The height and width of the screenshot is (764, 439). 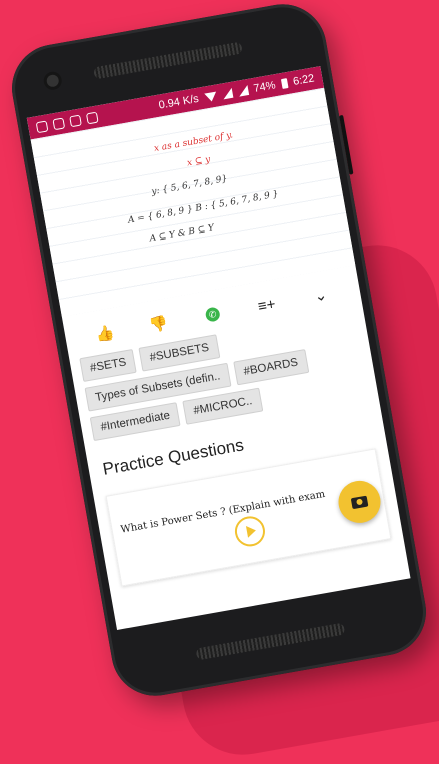 What do you see at coordinates (227, 93) in the screenshot?
I see `signal-icon` at bounding box center [227, 93].